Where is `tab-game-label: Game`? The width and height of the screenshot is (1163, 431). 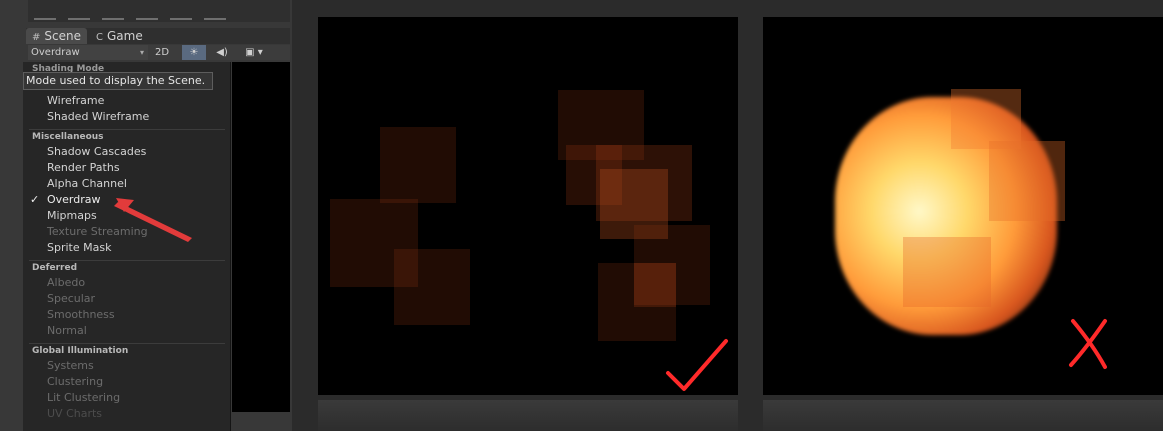 tab-game-label: Game is located at coordinates (124, 36).